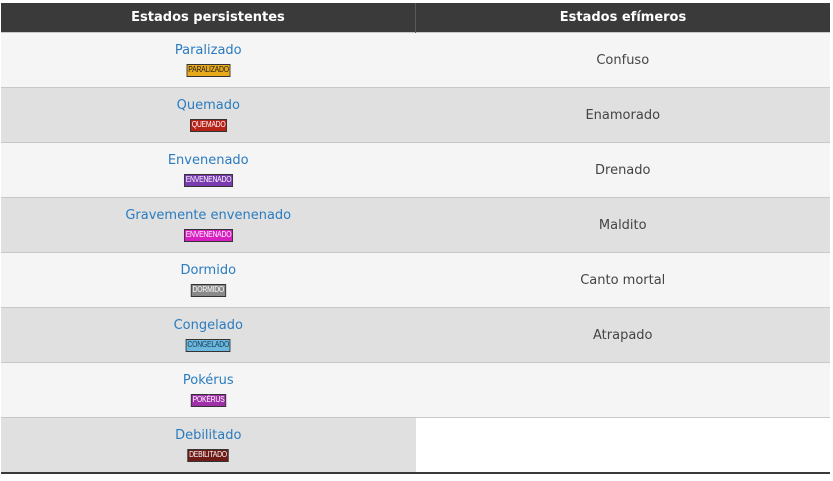 The height and width of the screenshot is (481, 833). Describe the element at coordinates (208, 455) in the screenshot. I see `status-badge-debilitado: DEBILITADO` at that location.